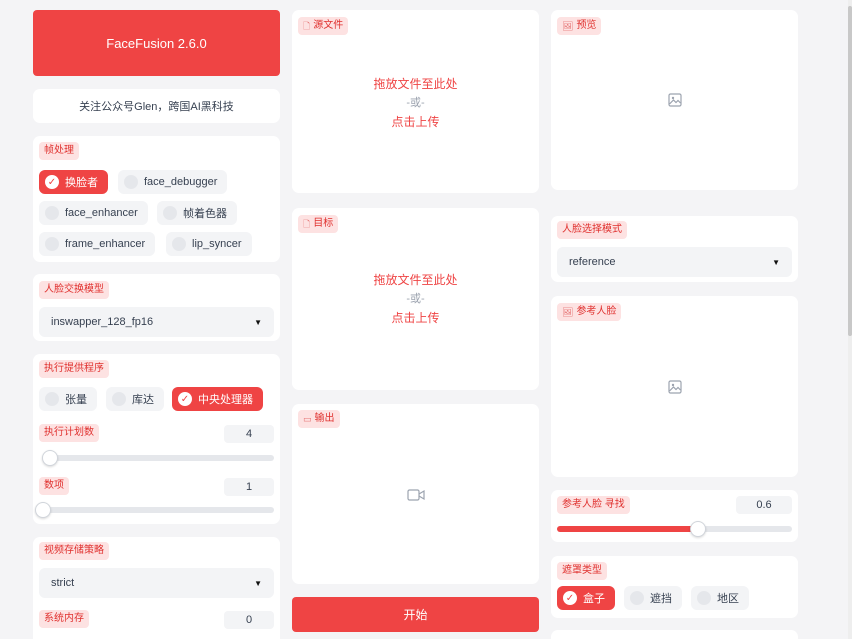 This screenshot has height=639, width=852. What do you see at coordinates (156, 106) in the screenshot?
I see `app-subtitle: 关注公众号Glen，跨国AI黑科技` at bounding box center [156, 106].